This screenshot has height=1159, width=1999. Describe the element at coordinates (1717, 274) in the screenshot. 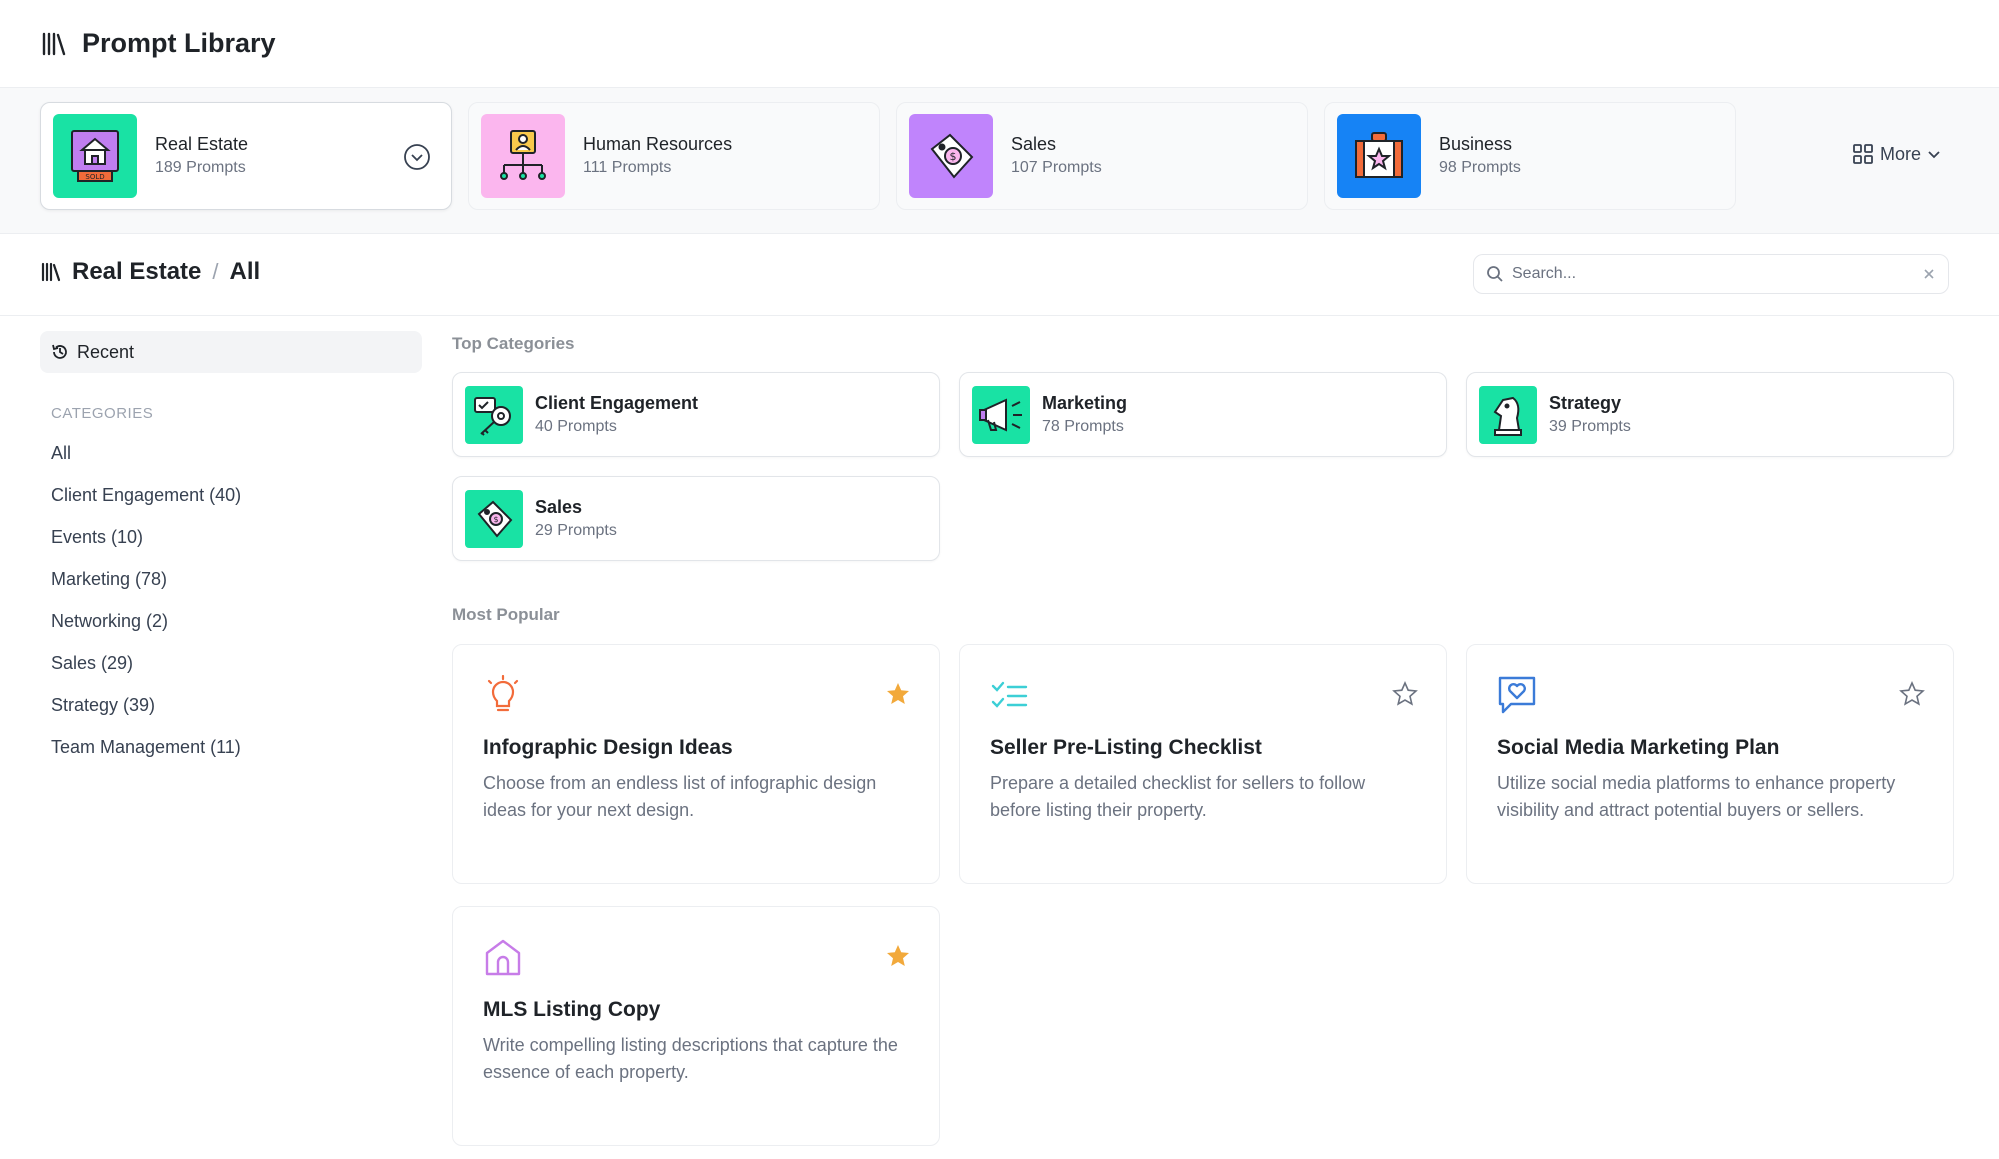

I see `search-input` at that location.